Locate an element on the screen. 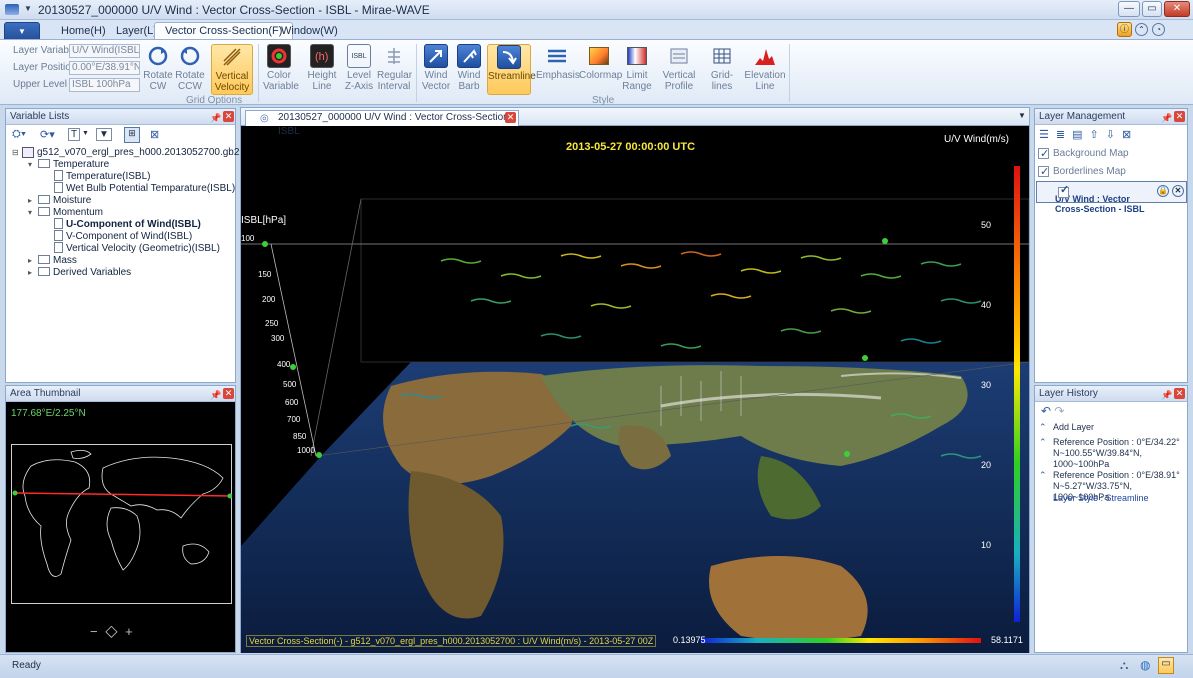 This screenshot has width=1193, height=678. tree-folder: ▸ Mass is located at coordinates (52, 260).